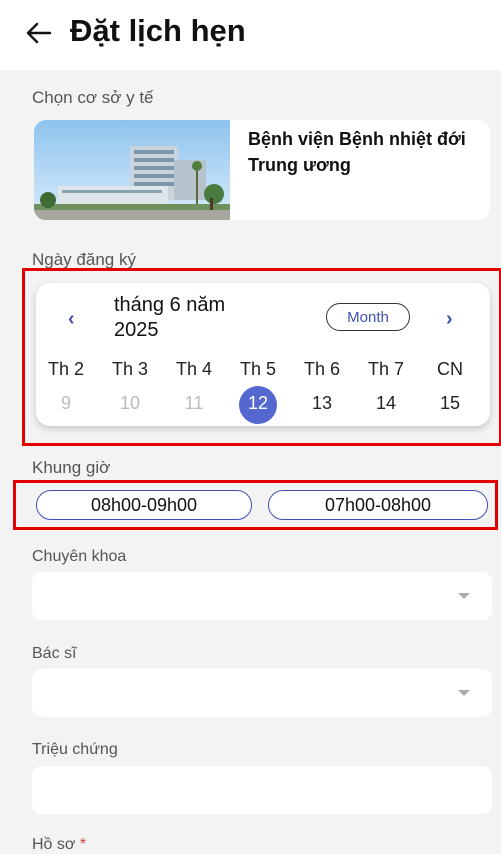 The image size is (501, 854). Describe the element at coordinates (194, 403) in the screenshot. I see `day-cell: 11` at that location.